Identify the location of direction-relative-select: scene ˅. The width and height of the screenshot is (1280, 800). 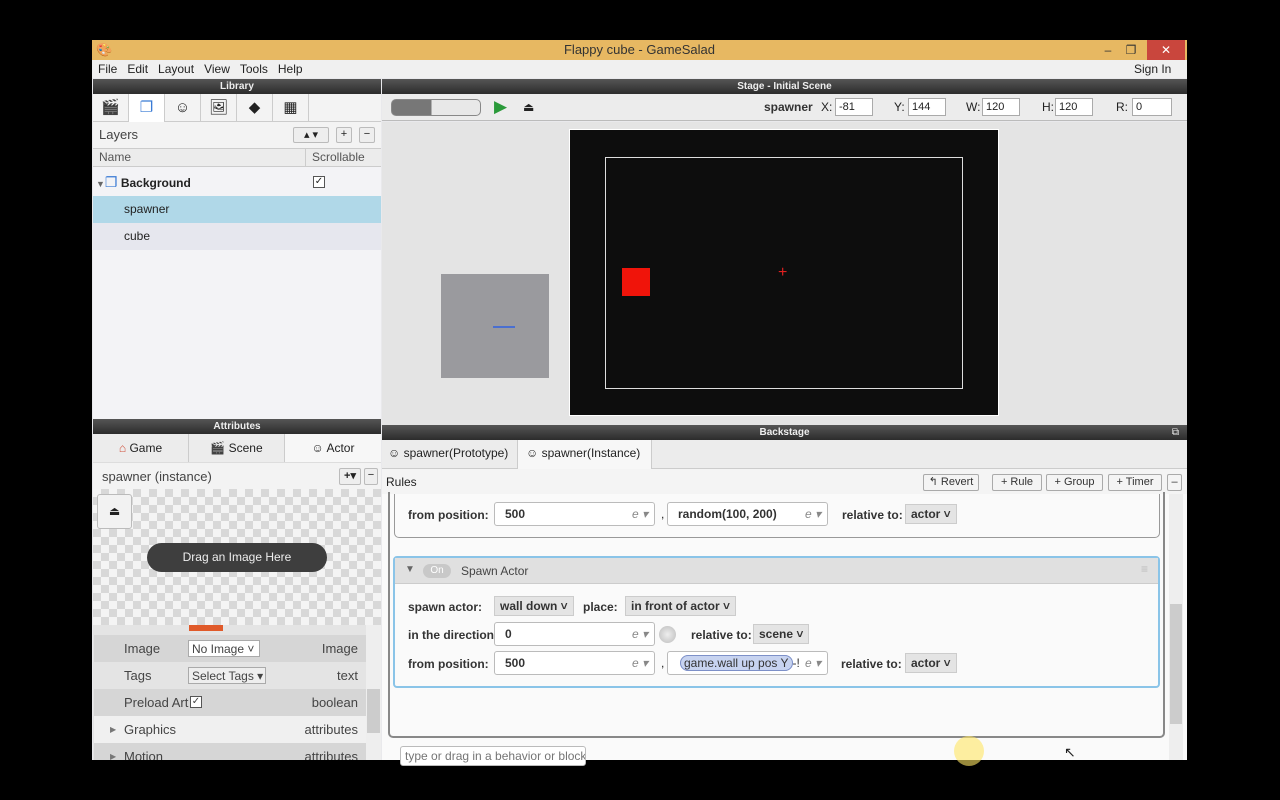
(781, 634).